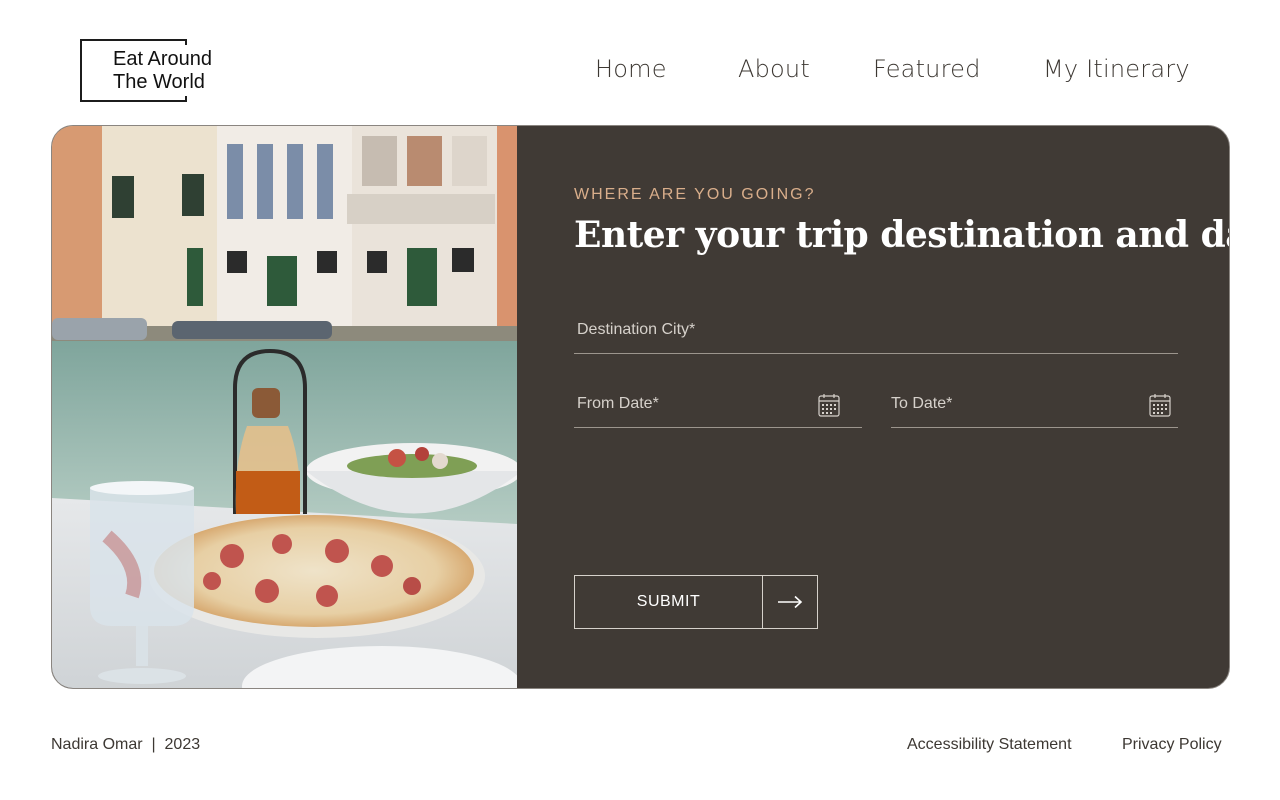 The height and width of the screenshot is (800, 1280). Describe the element at coordinates (1172, 745) in the screenshot. I see `privacy-policy-link: Privacy Policy` at that location.